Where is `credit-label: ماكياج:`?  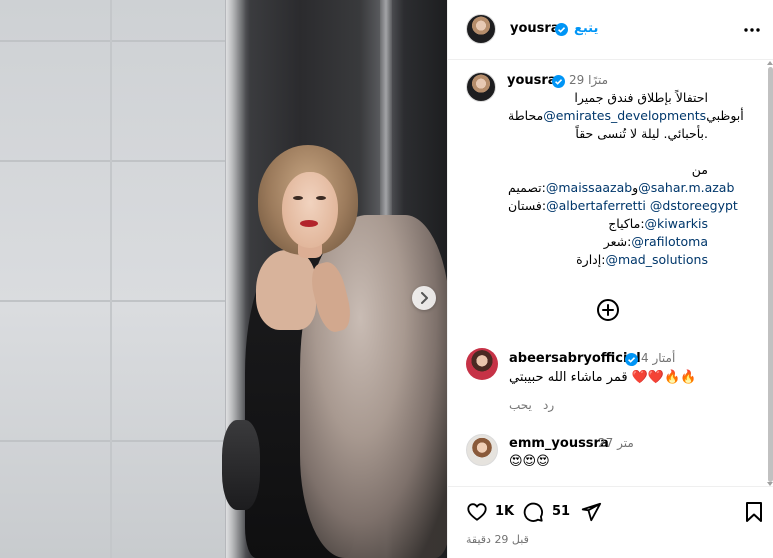 credit-label: ماكياج: is located at coordinates (626, 223).